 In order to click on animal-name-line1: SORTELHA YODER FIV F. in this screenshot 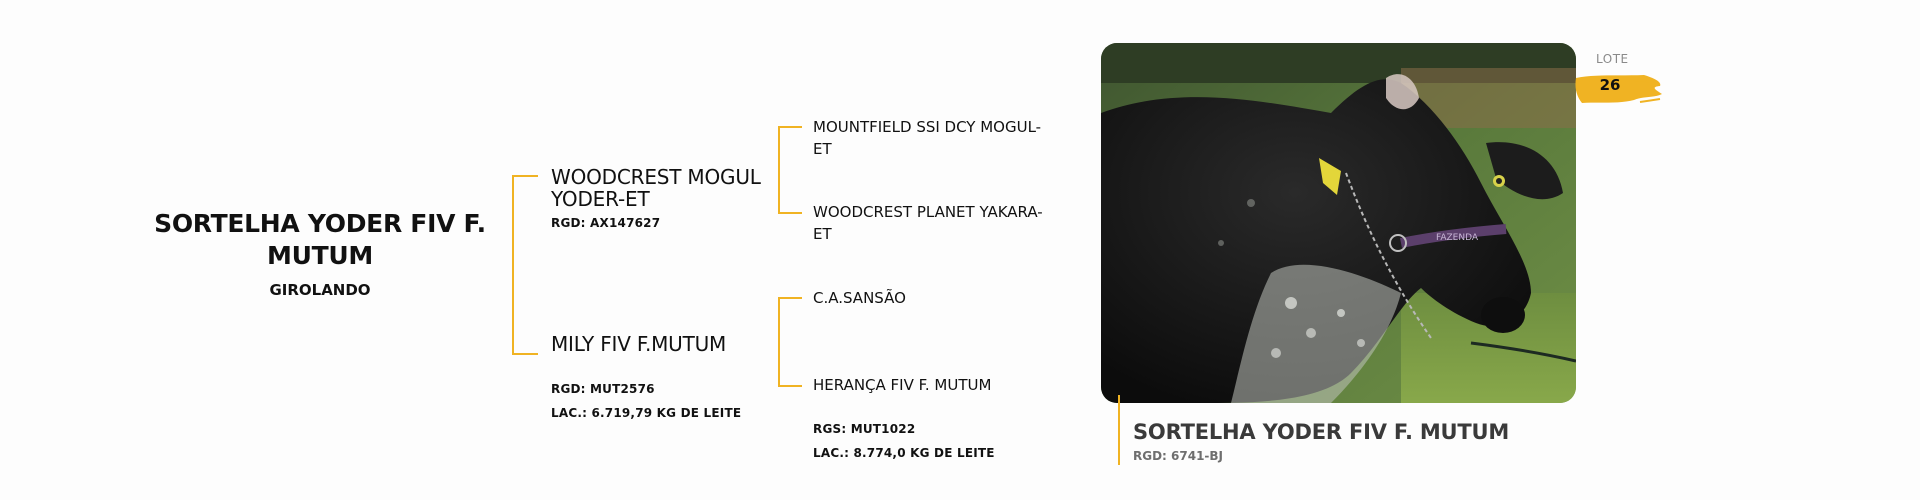, I will do `click(320, 223)`.